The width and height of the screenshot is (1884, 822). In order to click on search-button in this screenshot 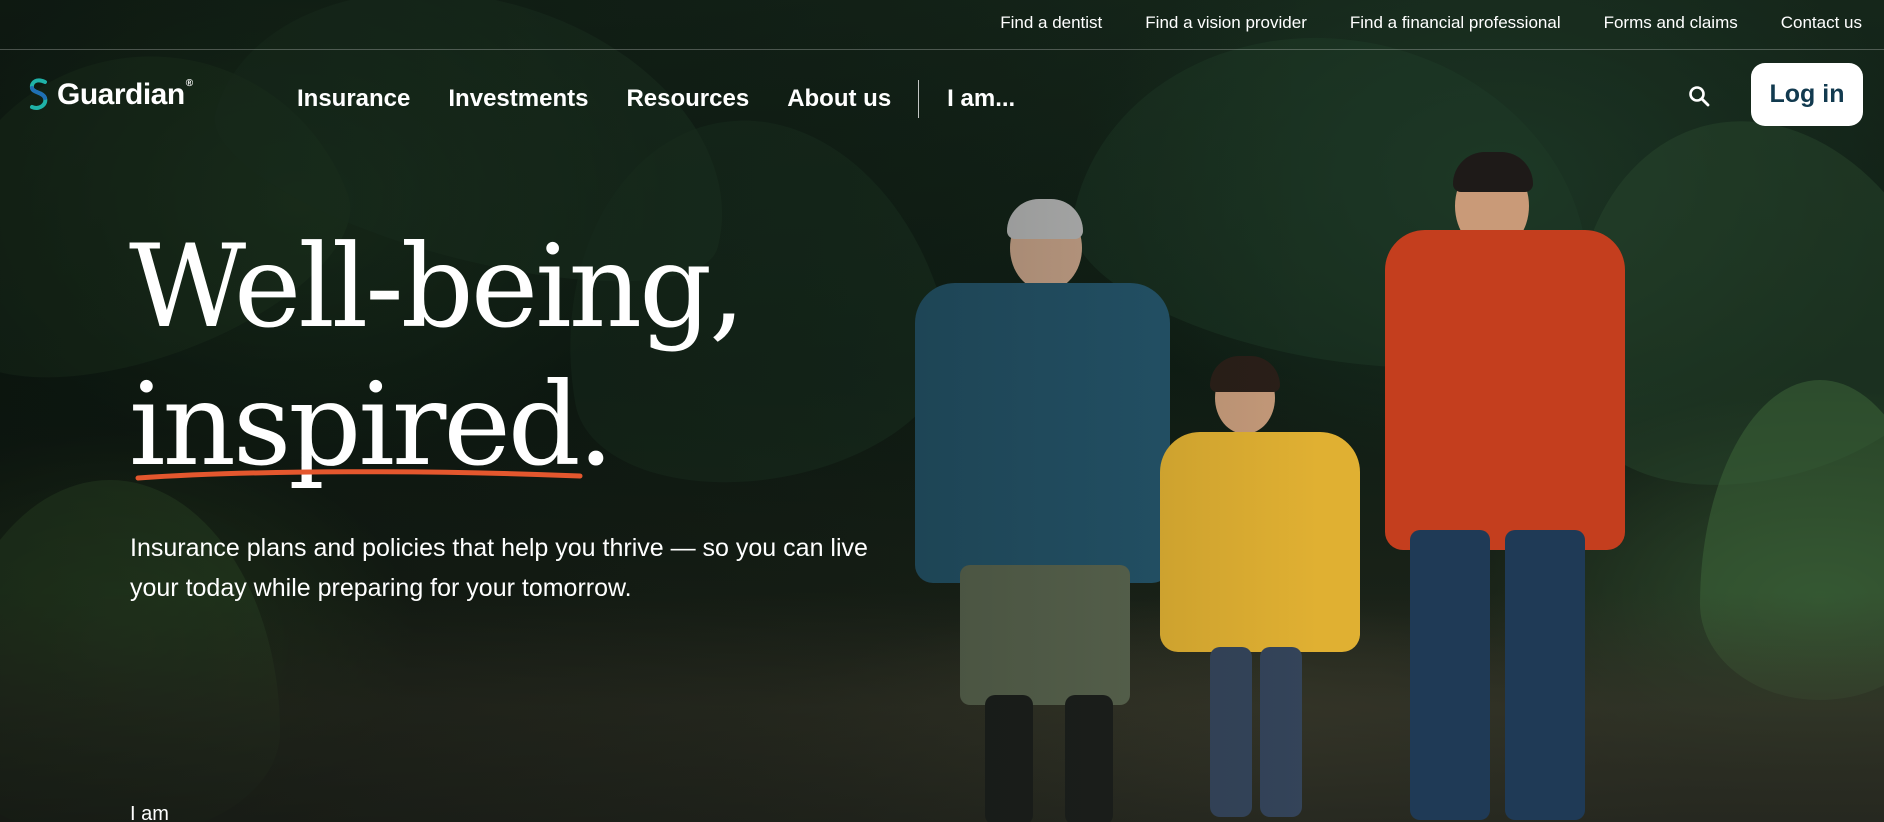, I will do `click(1699, 96)`.